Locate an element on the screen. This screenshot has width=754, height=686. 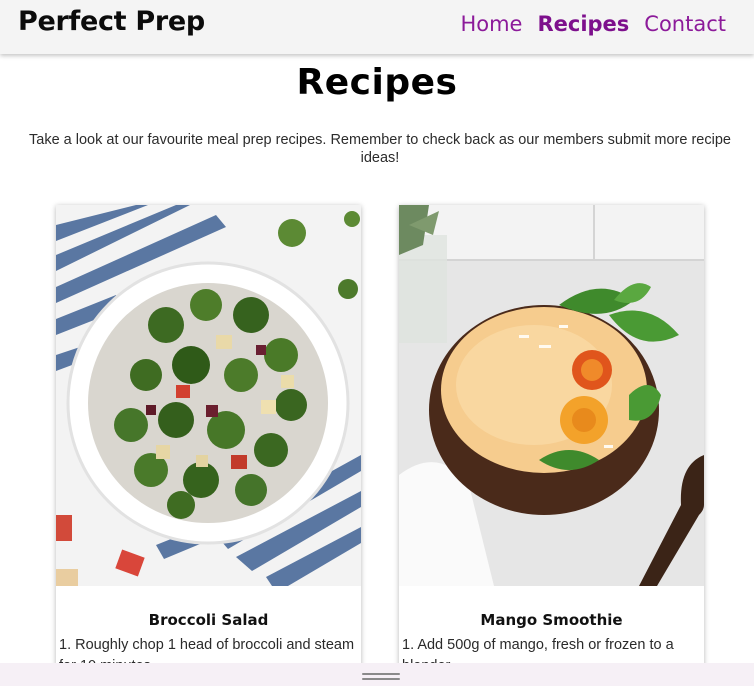
nav-links: Home Recipes Contact is located at coordinates (593, 24).